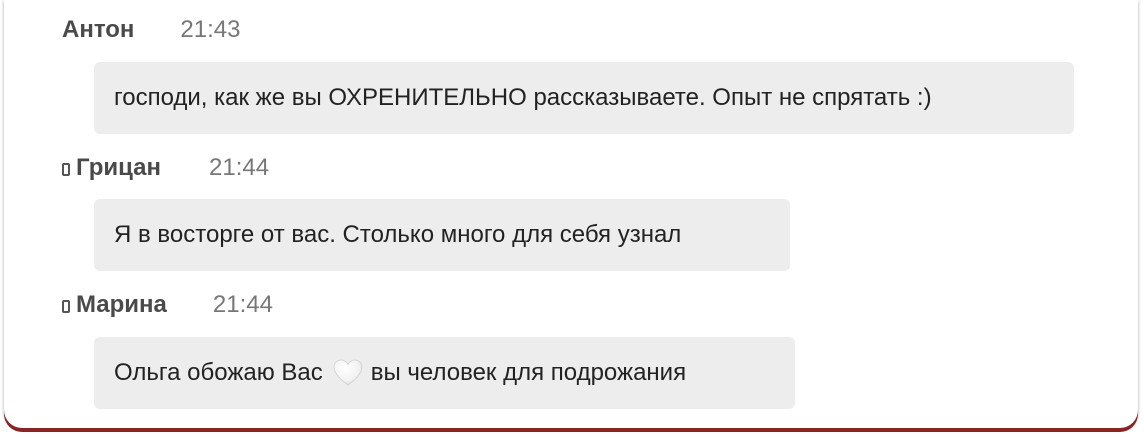 This screenshot has height=438, width=1144. What do you see at coordinates (151, 31) in the screenshot?
I see `message-header: Антон 21:43` at bounding box center [151, 31].